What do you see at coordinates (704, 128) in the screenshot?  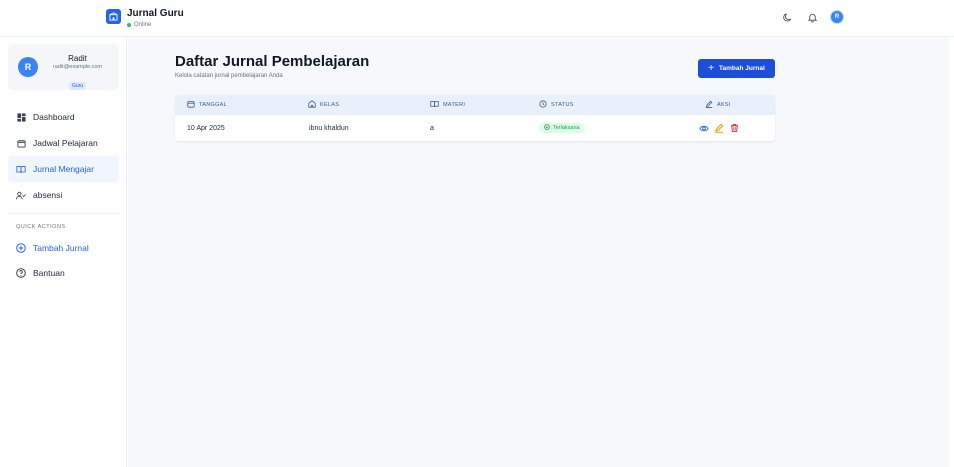 I see `view-eye-icon` at bounding box center [704, 128].